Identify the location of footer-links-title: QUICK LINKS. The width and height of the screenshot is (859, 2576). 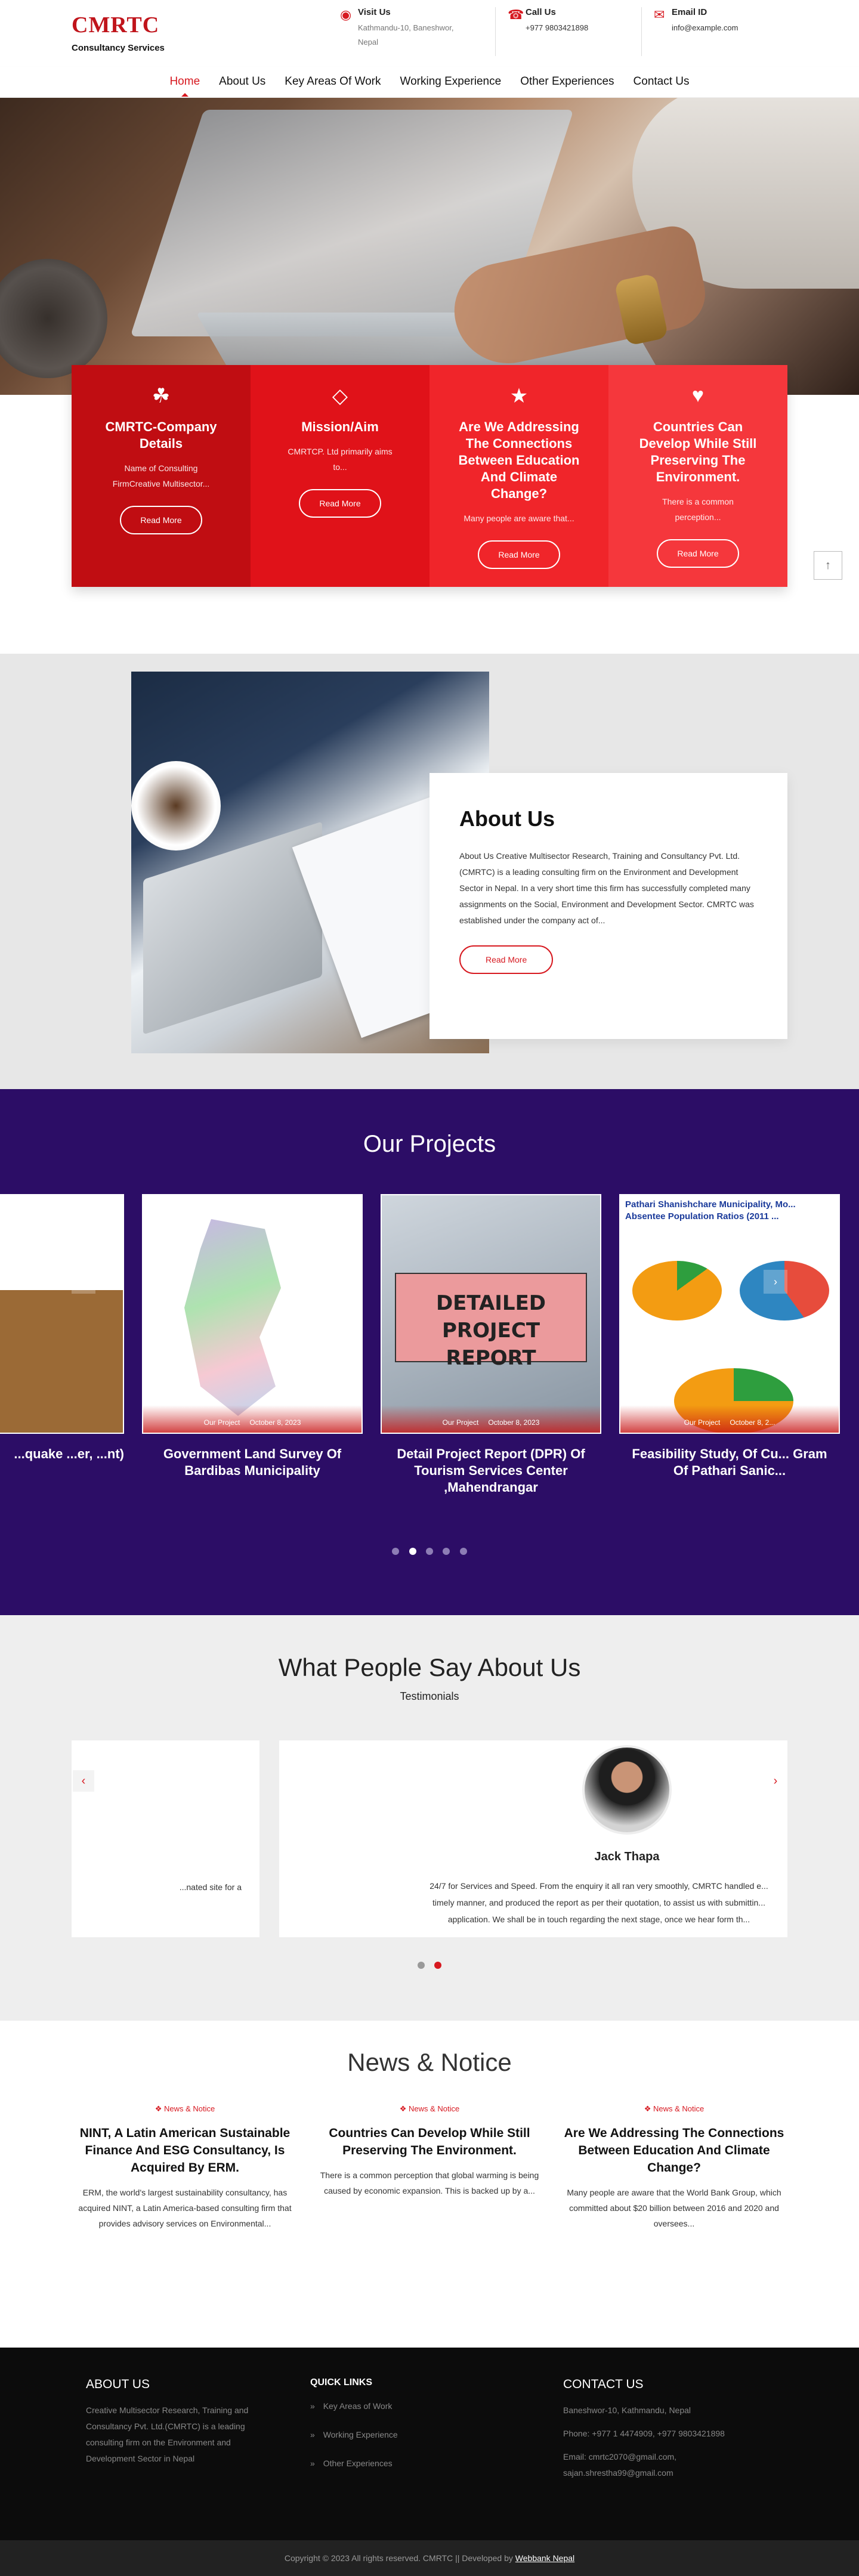
(341, 2382).